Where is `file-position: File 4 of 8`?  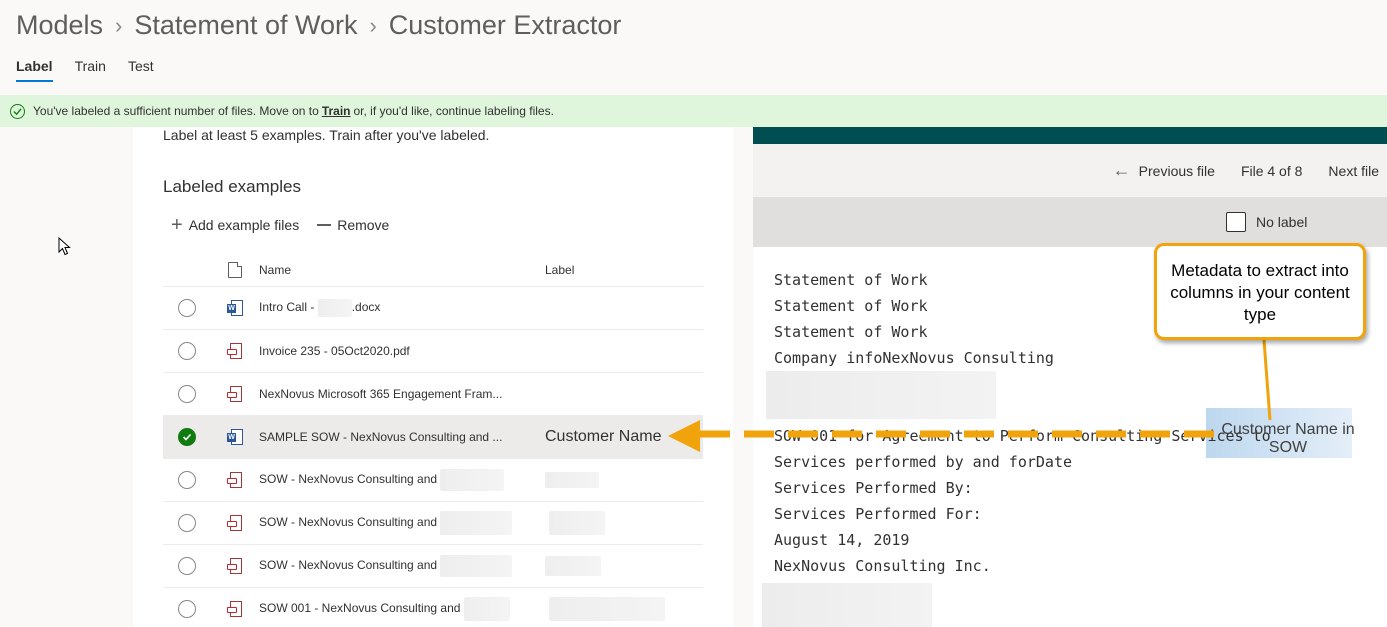 file-position: File 4 of 8 is located at coordinates (1271, 170).